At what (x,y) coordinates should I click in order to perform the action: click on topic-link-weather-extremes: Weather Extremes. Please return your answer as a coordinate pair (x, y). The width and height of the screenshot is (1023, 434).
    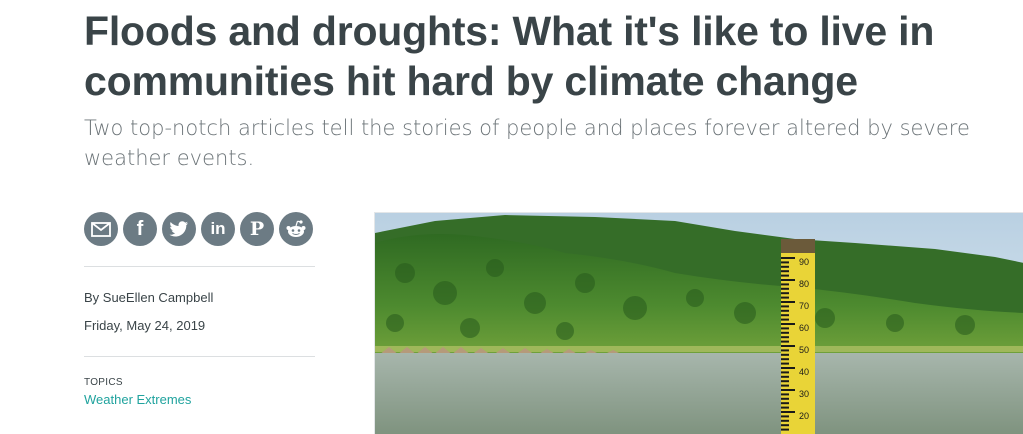
    Looking at the image, I should click on (137, 399).